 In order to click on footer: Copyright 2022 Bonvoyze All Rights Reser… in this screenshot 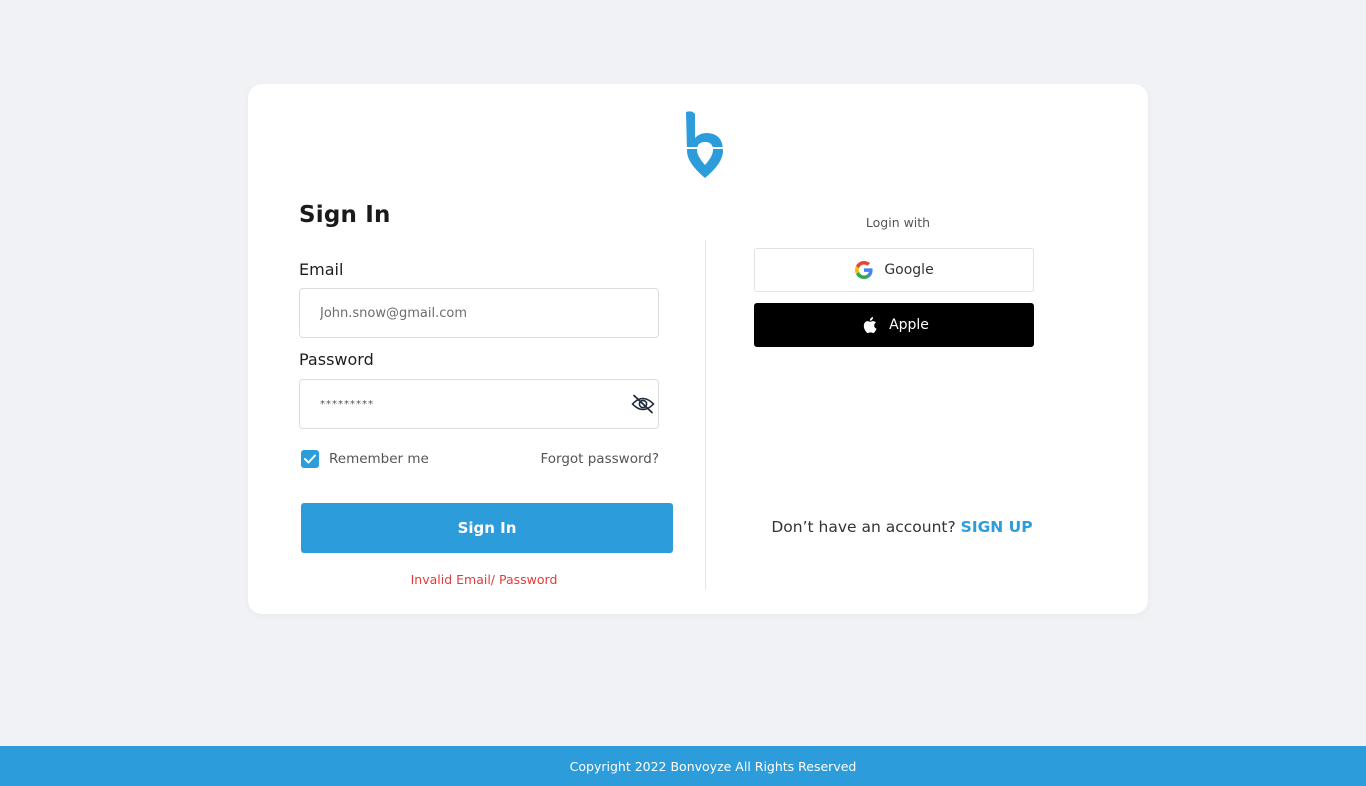, I will do `click(683, 766)`.